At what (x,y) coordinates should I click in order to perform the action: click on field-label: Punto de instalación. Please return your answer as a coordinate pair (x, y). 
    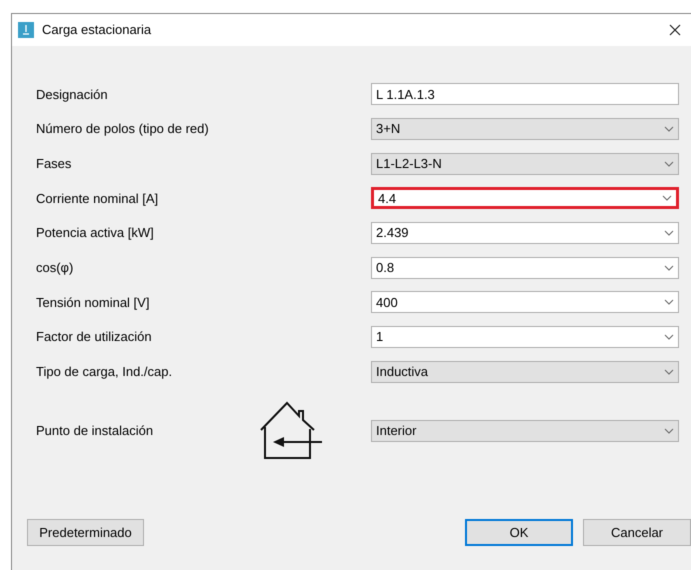
    Looking at the image, I should click on (95, 431).